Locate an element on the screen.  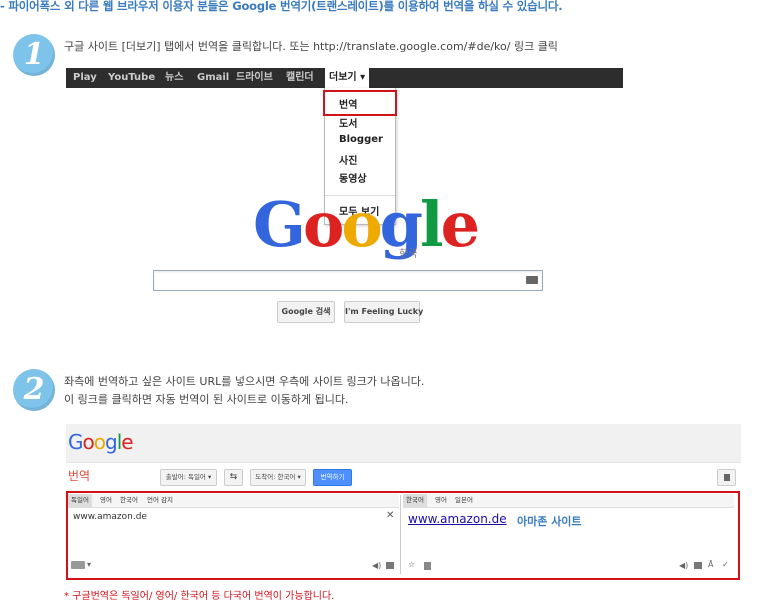
google-search-button: Google 검색 is located at coordinates (306, 312).